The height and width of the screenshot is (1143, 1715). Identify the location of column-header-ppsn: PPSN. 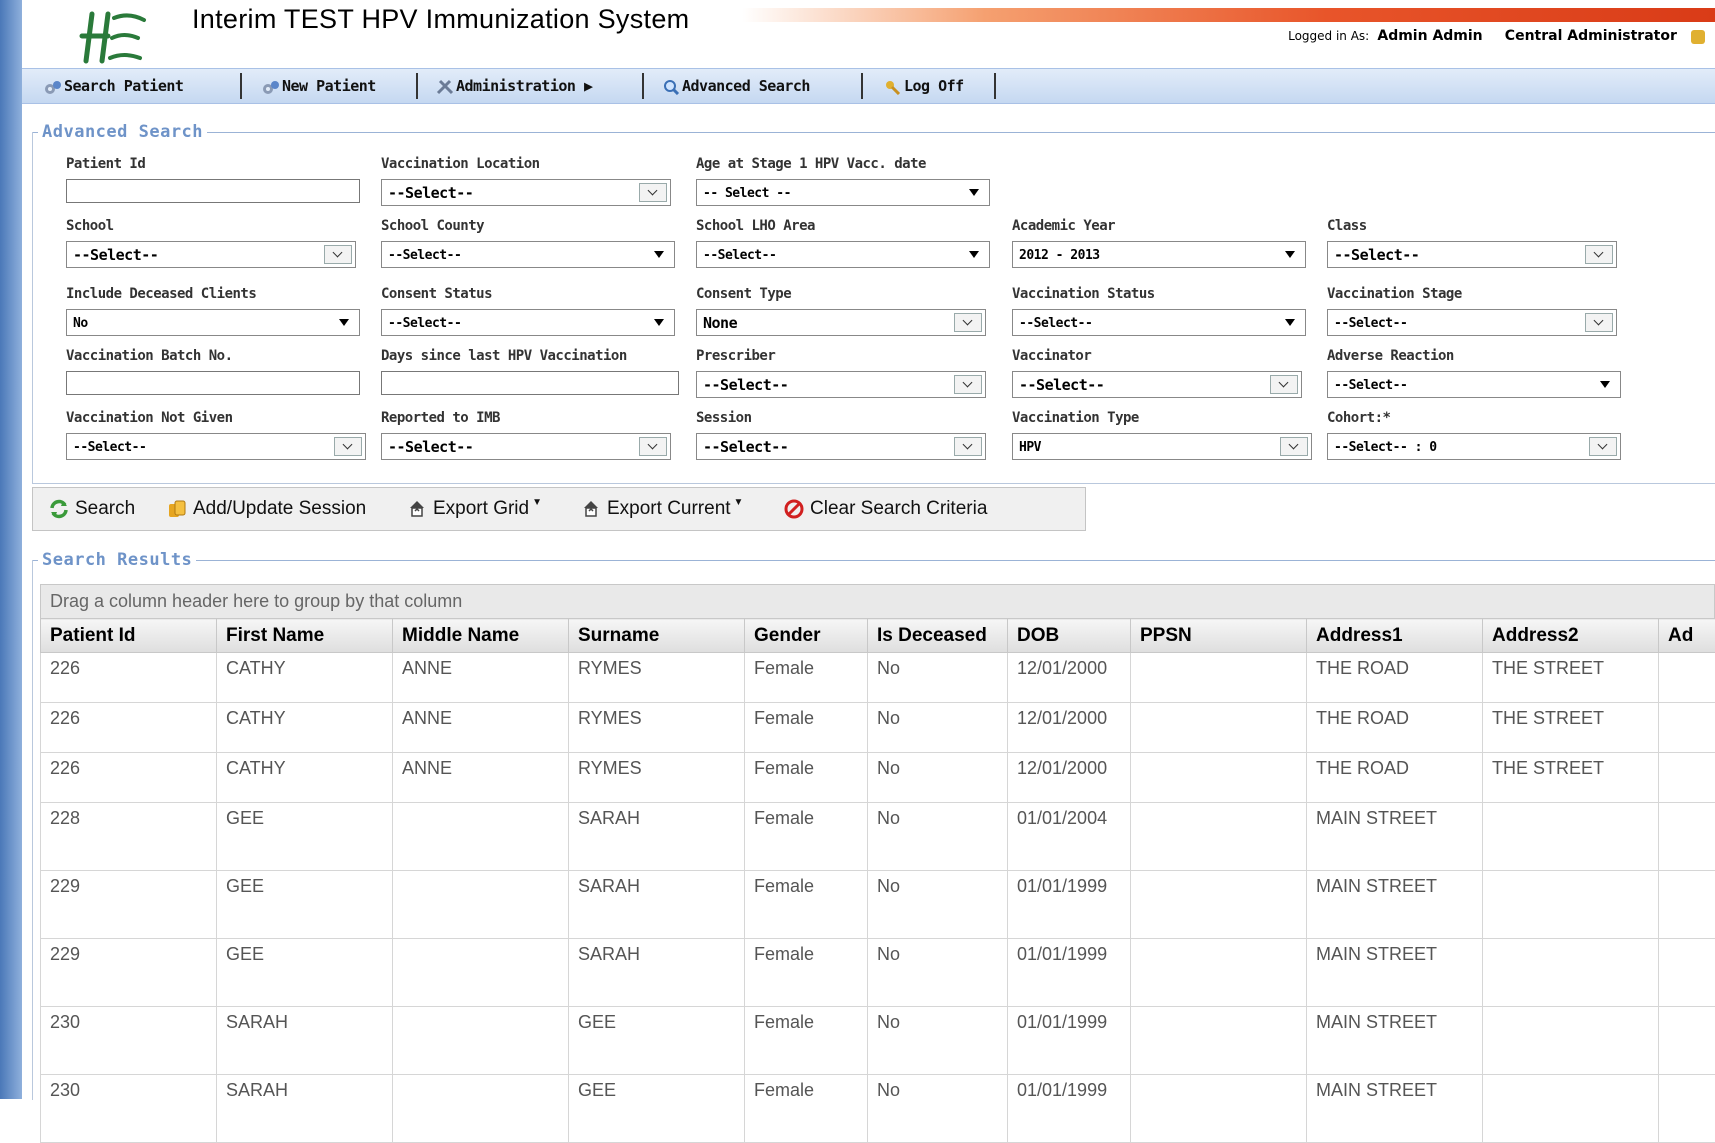
(1219, 636).